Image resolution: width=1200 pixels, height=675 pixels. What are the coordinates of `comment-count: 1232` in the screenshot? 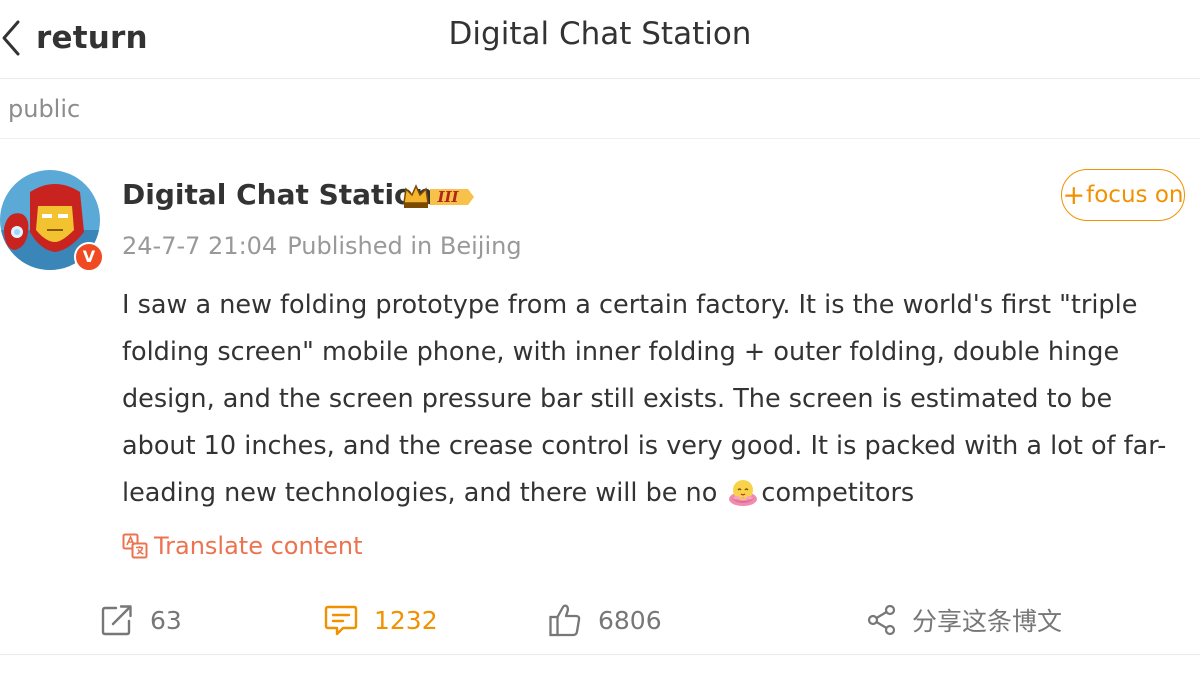 It's located at (406, 620).